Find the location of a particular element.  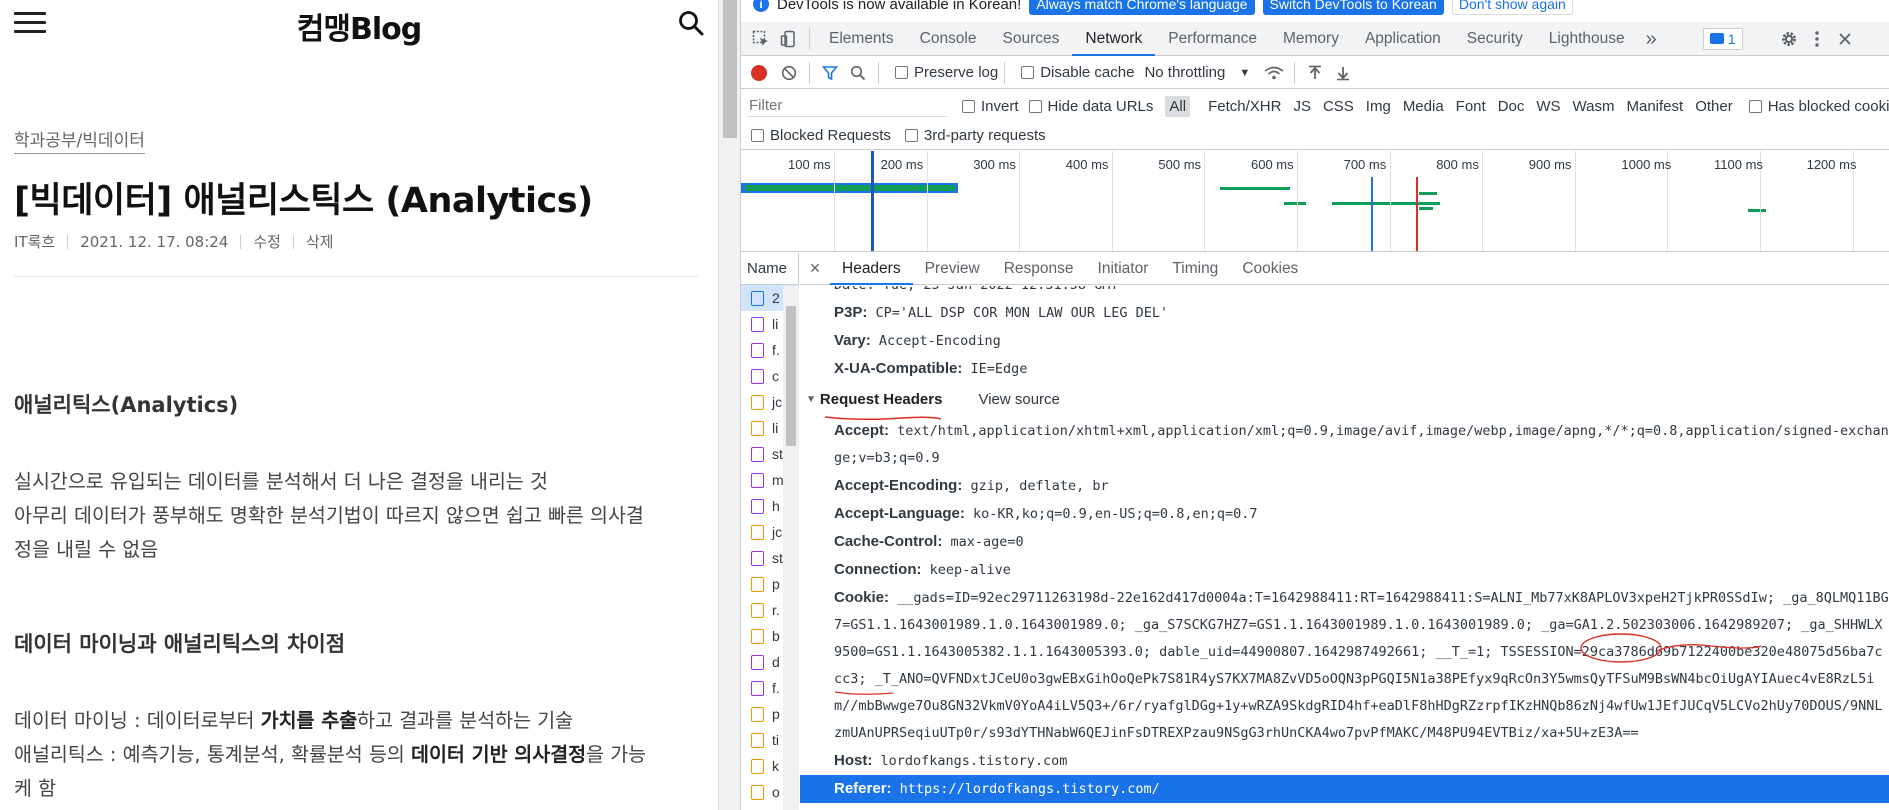

switch-korean-button: Switch DevTools to Korean is located at coordinates (1353, 7).